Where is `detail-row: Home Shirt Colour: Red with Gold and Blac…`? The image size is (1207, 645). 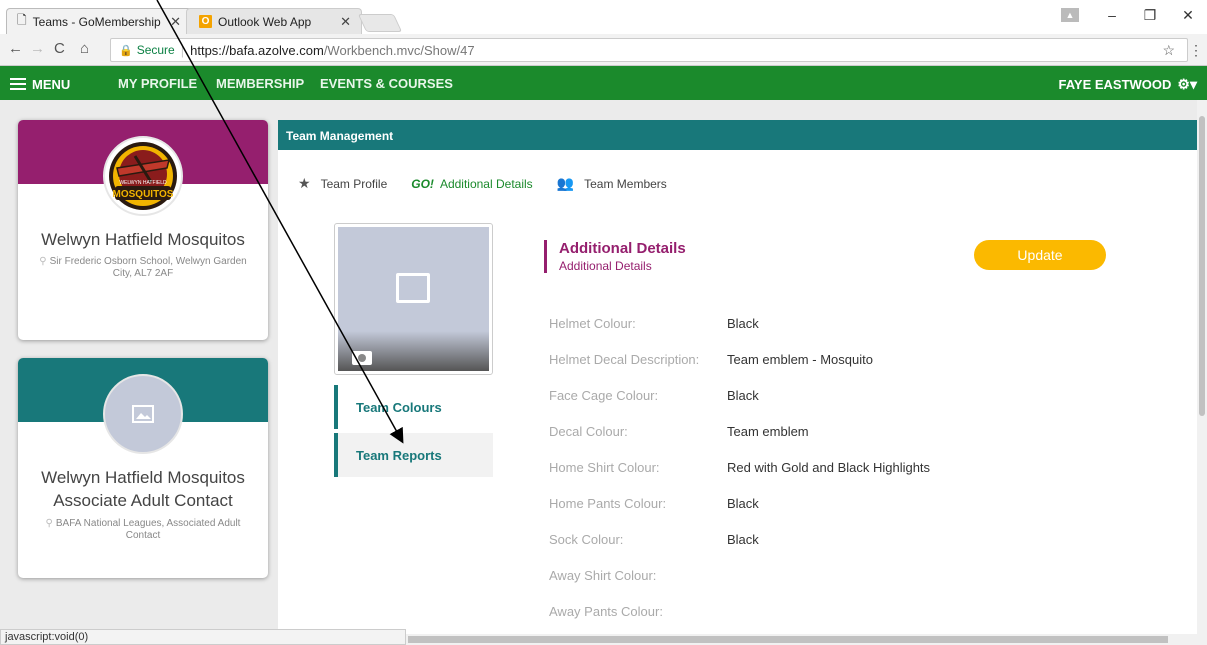 detail-row: Home Shirt Colour: Red with Gold and Blac… is located at coordinates (849, 467).